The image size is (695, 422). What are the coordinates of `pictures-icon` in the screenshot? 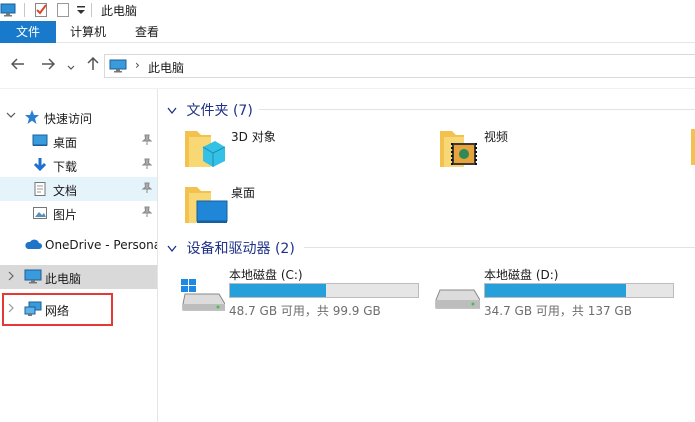 It's located at (40, 214).